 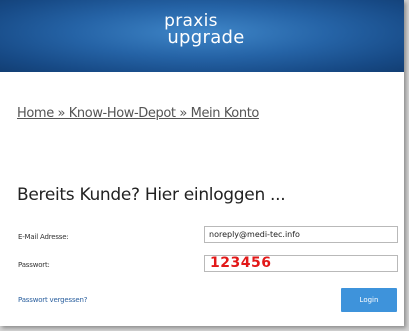 I want to click on email-value: noreply@medi-tec.info, so click(x=254, y=234).